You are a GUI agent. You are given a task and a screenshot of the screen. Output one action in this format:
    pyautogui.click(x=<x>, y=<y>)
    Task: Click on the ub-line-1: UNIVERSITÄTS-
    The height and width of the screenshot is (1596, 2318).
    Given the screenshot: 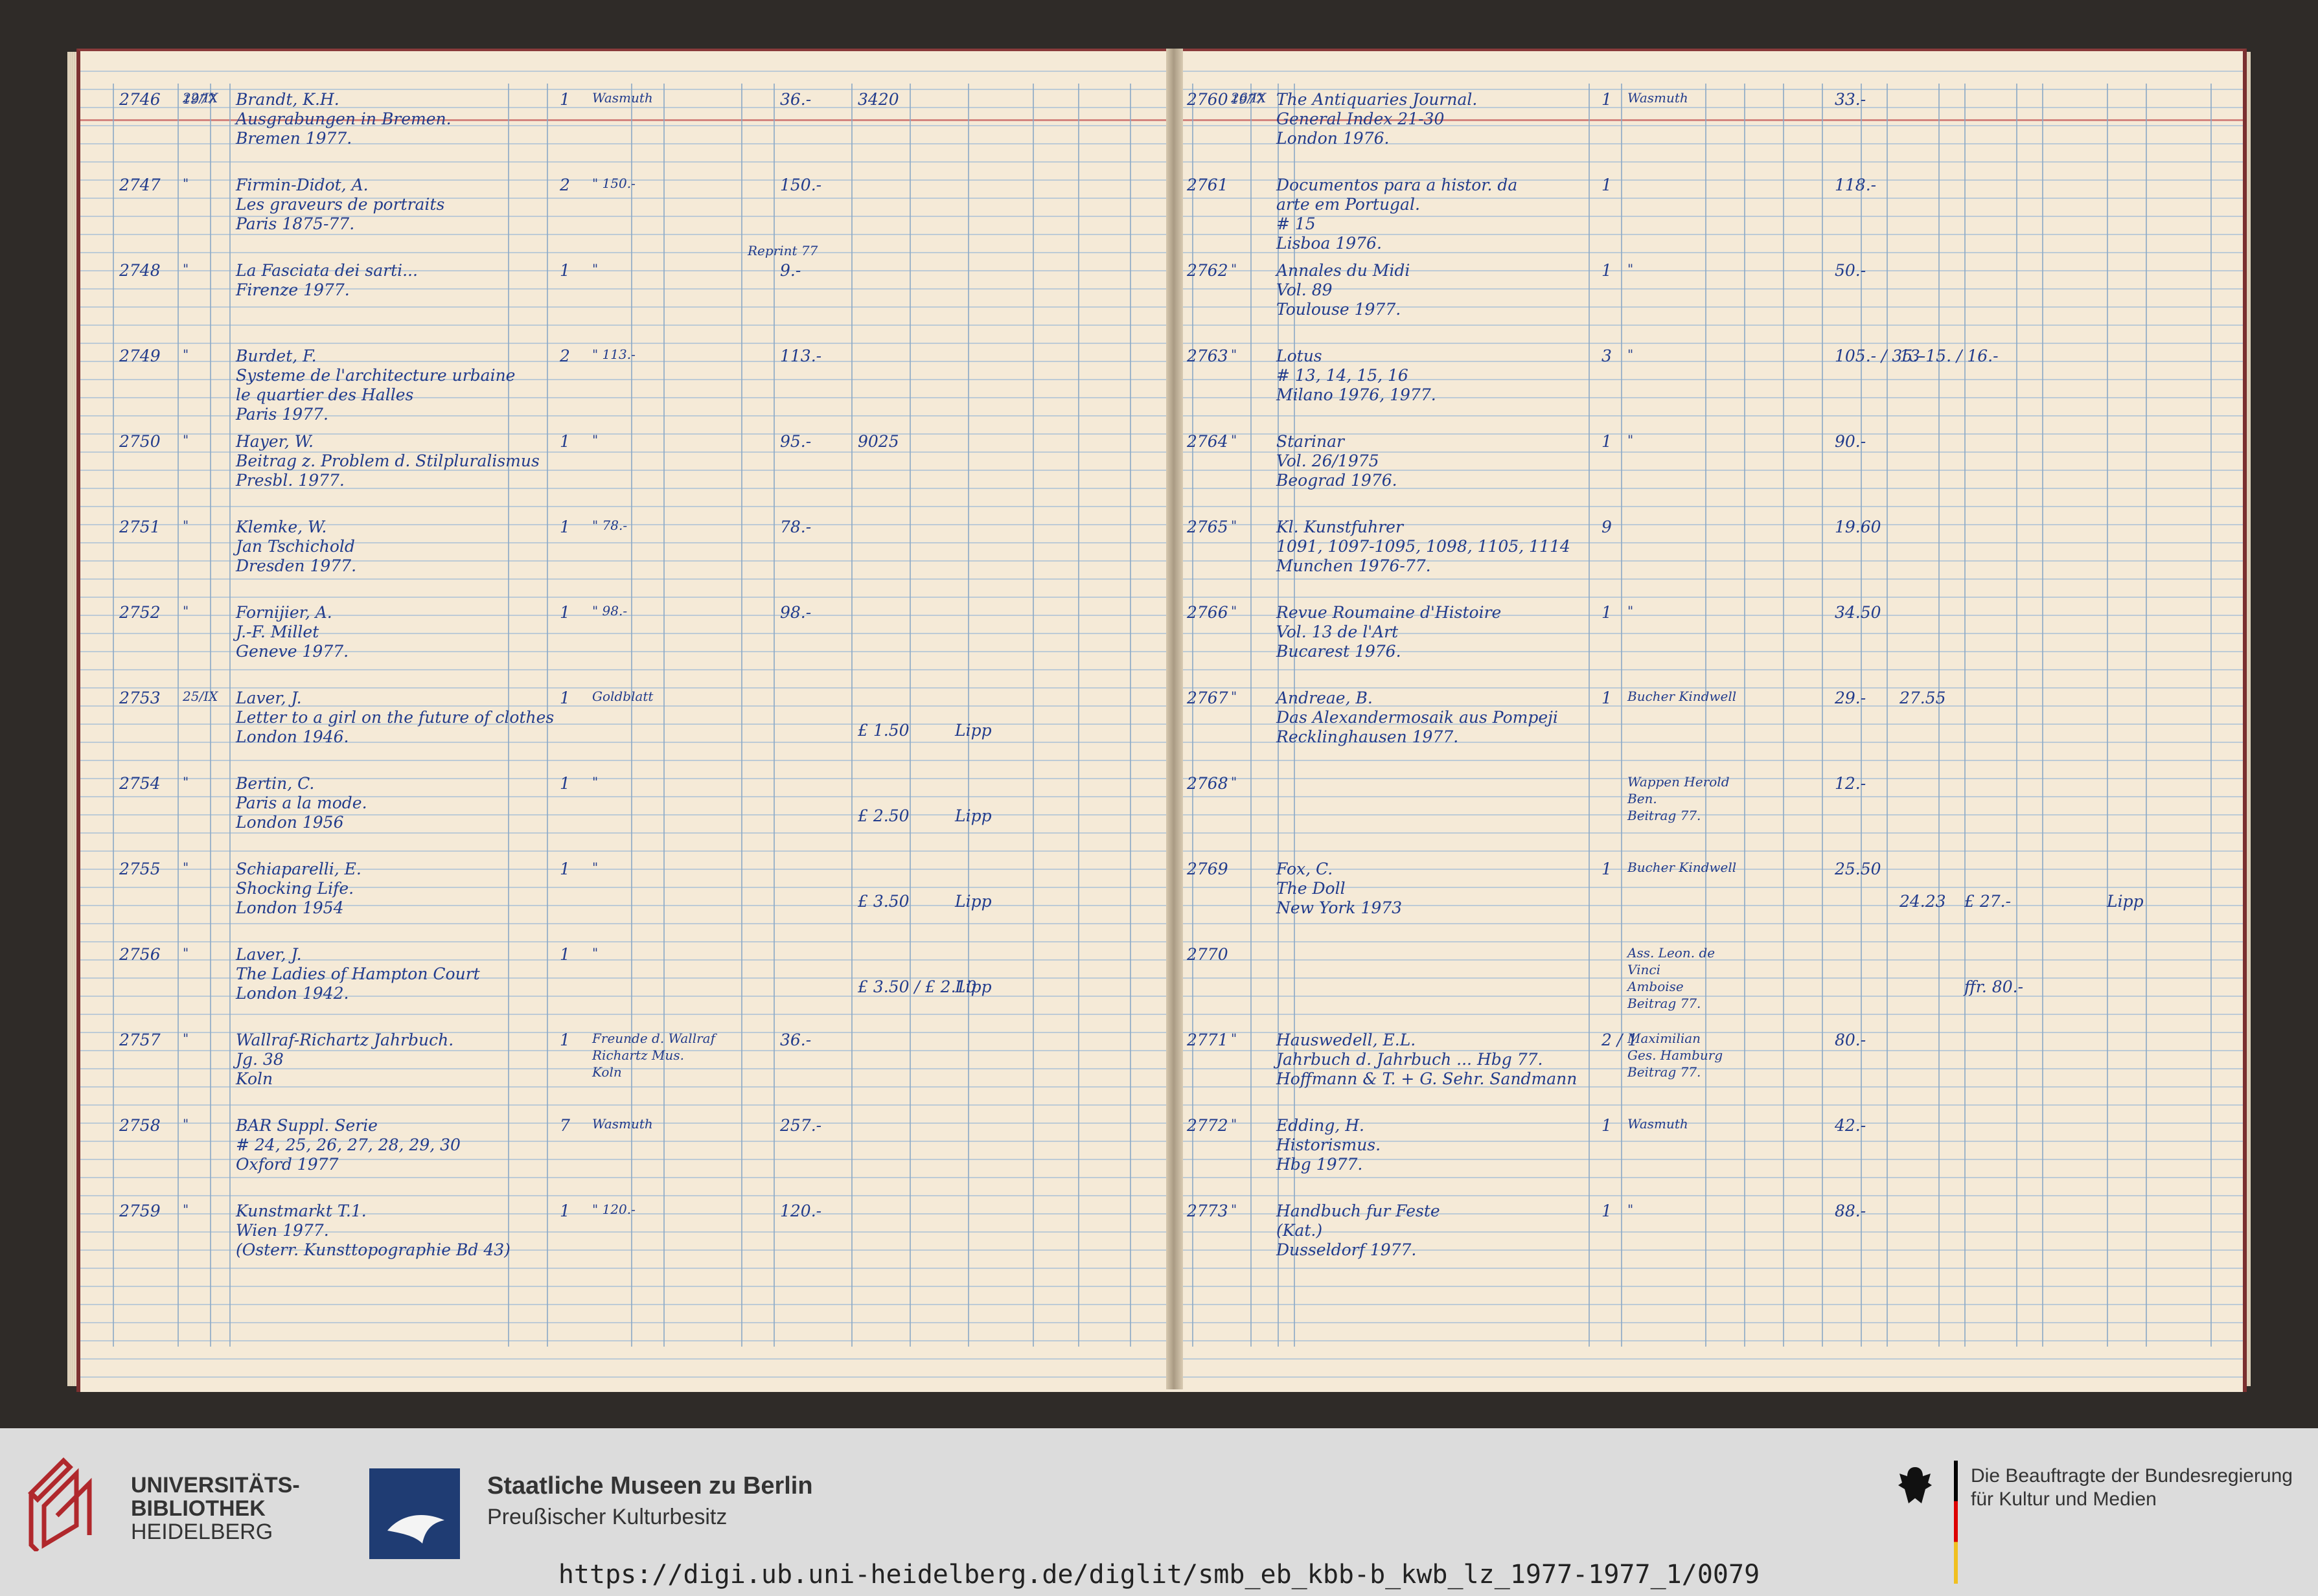 What is the action you would take?
    pyautogui.click(x=215, y=1485)
    